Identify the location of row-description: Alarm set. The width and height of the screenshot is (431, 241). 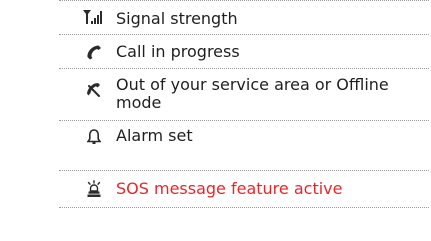
(154, 135).